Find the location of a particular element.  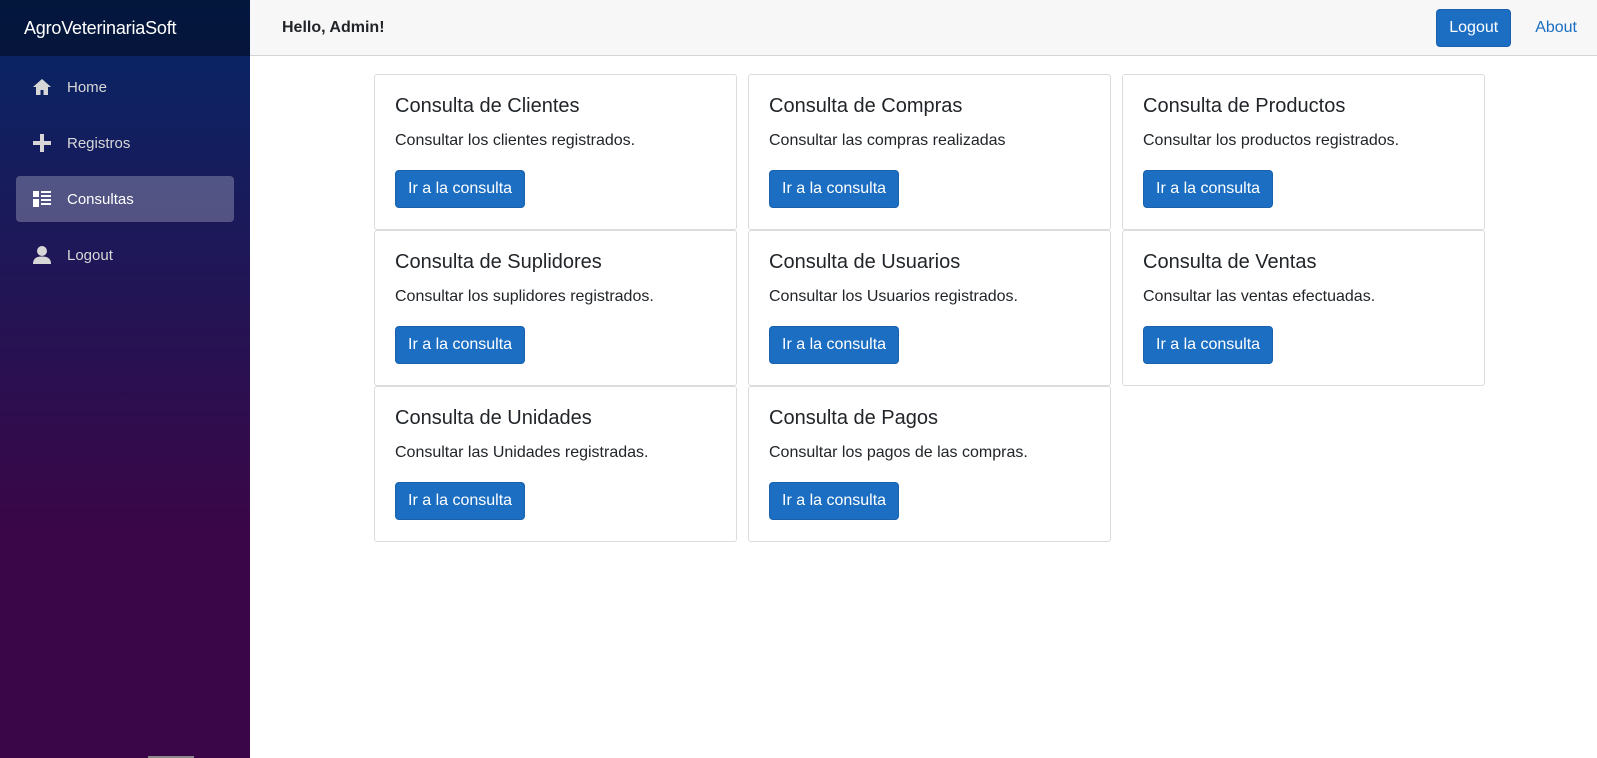

card-text: Consultar los Usuarios registrados. is located at coordinates (893, 296).